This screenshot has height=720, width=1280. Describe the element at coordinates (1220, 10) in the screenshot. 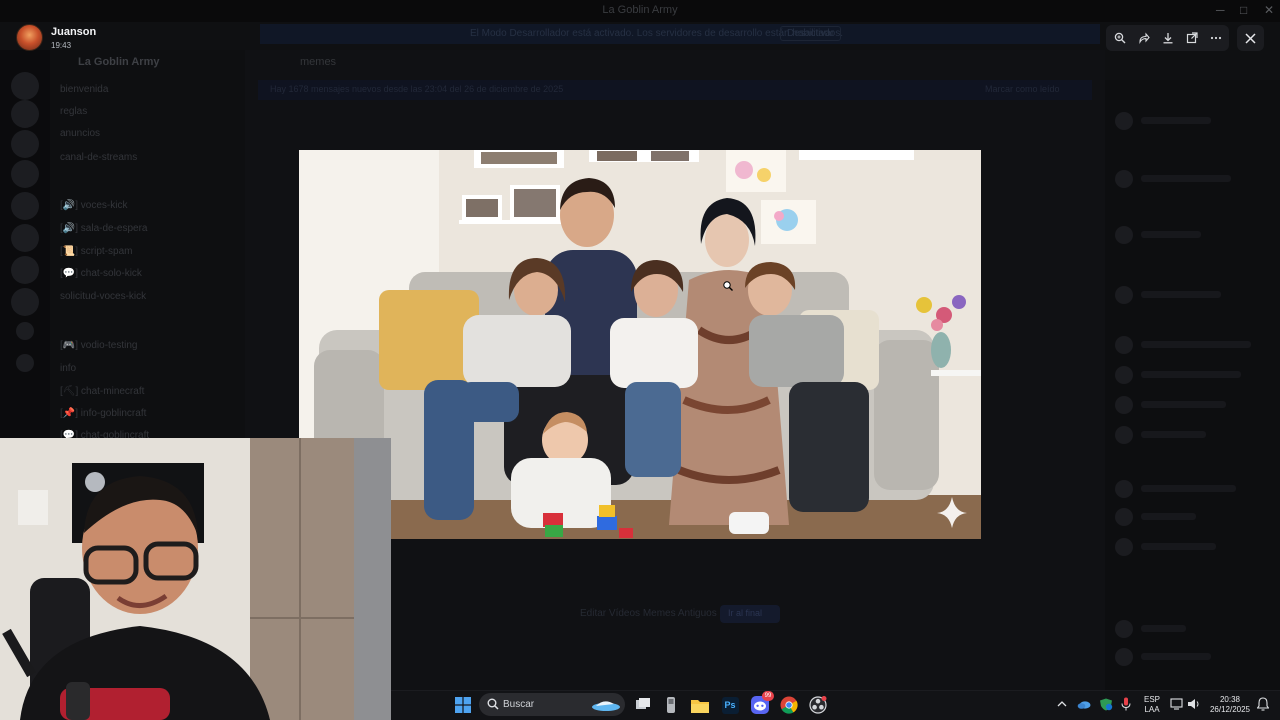

I see `minimize-icon: ─` at that location.